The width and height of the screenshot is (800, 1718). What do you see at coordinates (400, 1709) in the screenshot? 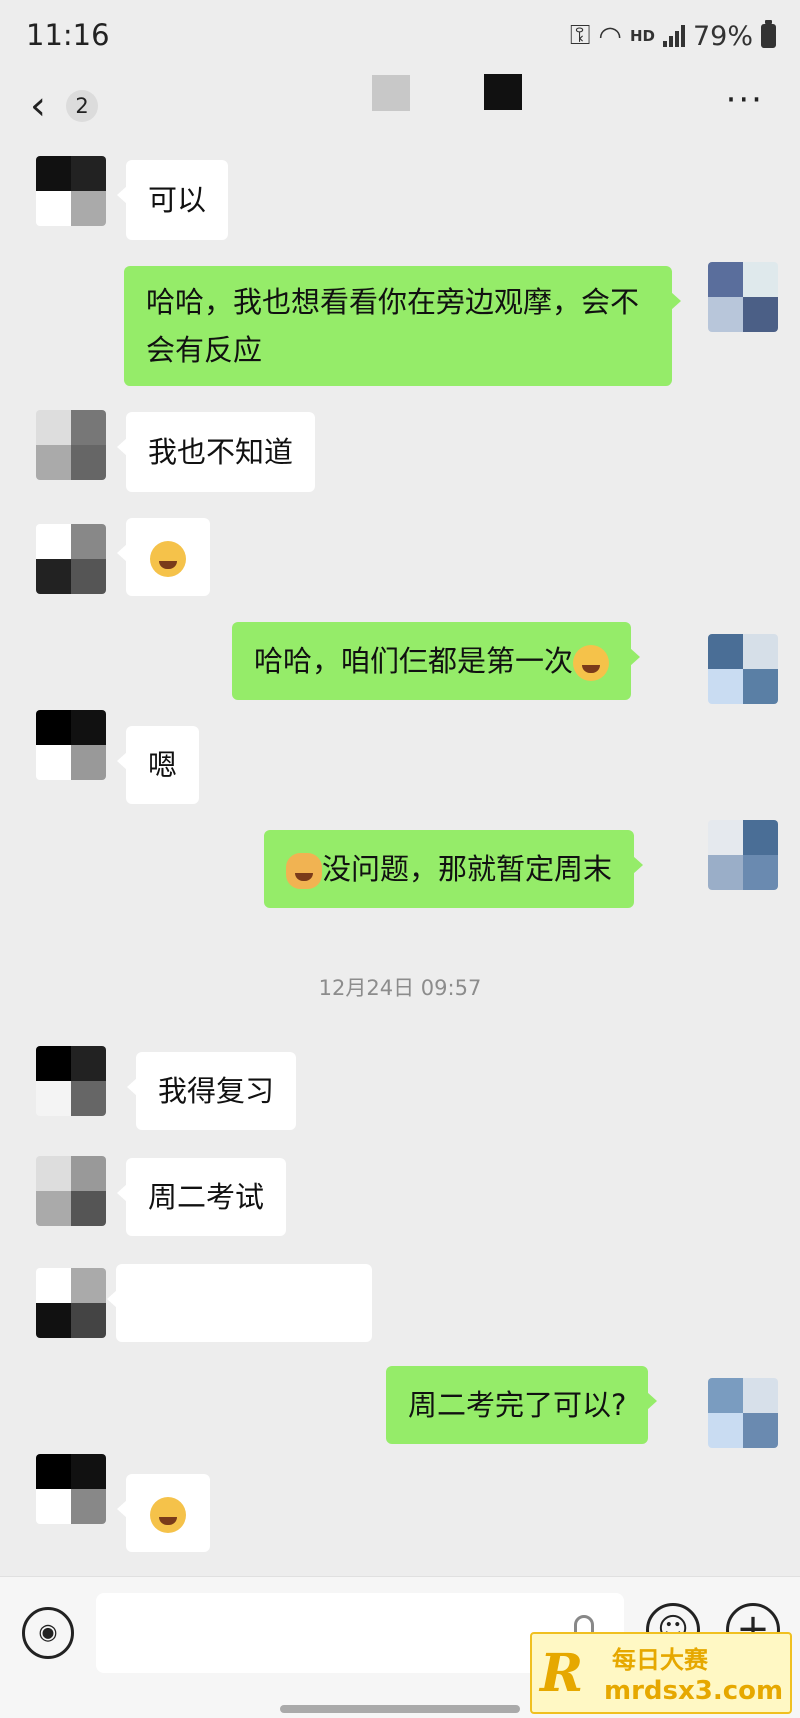
I see `home-indicator` at bounding box center [400, 1709].